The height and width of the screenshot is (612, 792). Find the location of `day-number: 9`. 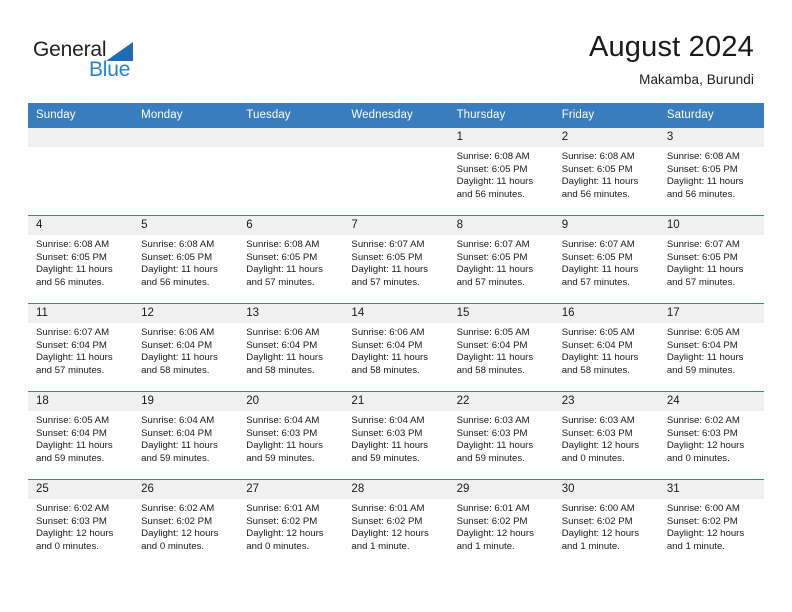

day-number: 9 is located at coordinates (606, 225).